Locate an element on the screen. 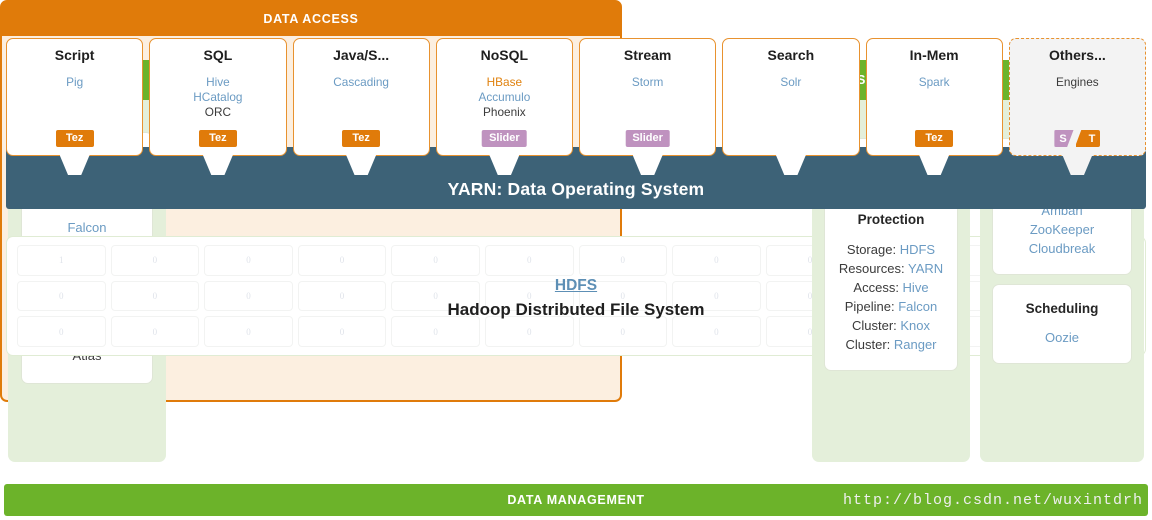 This screenshot has width=1152, height=520. access-column-in-mem: In-Mem Spark Tez is located at coordinates (934, 106).